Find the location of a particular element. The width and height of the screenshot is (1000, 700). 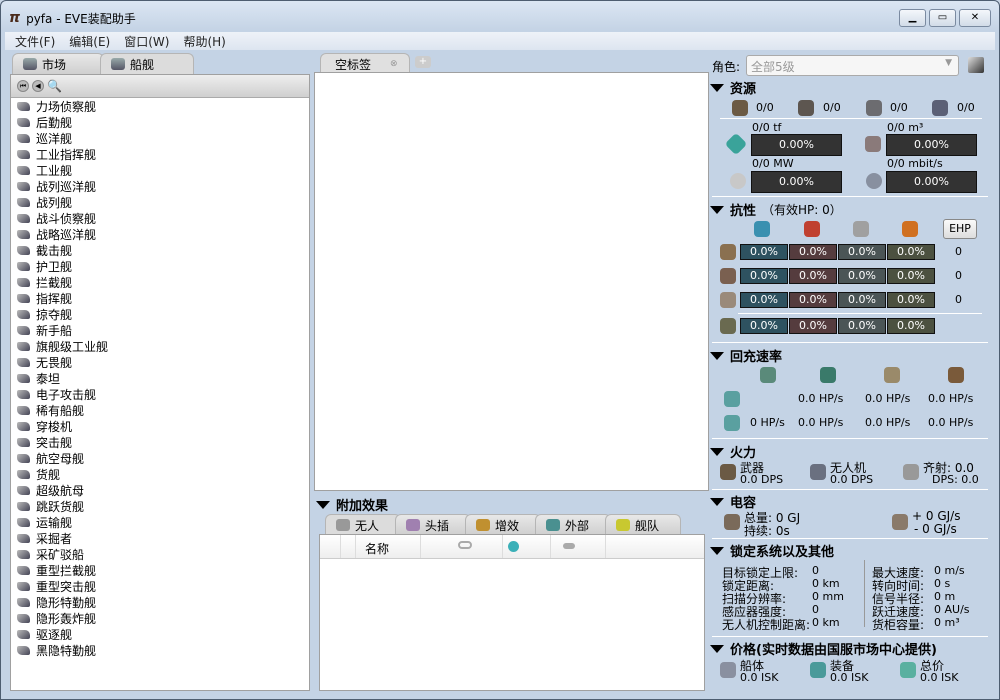

ship-group-item: 采掘者 is located at coordinates (160, 538).